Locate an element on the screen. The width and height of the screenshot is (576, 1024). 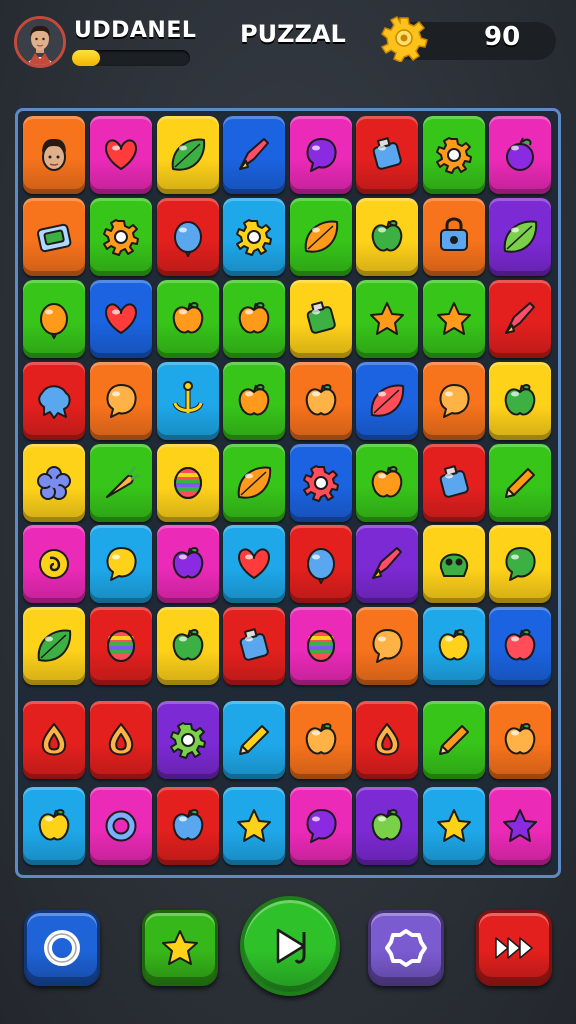
tile-r4-c6 is located at coordinates (387, 401).